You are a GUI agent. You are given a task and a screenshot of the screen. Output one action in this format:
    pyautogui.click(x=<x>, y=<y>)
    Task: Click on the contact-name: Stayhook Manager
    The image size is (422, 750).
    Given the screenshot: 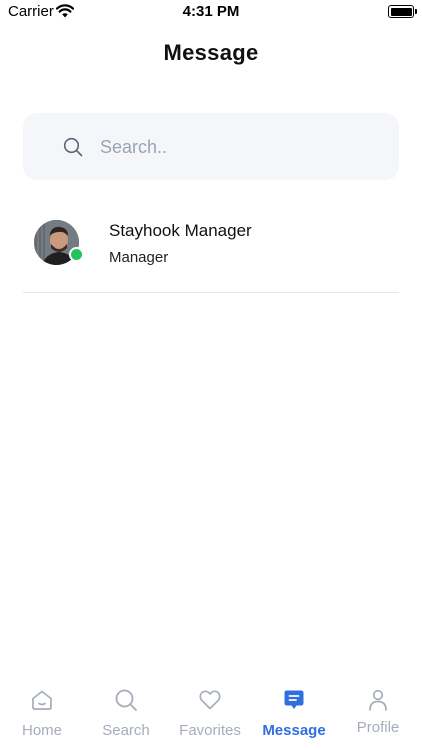 What is the action you would take?
    pyautogui.click(x=180, y=230)
    